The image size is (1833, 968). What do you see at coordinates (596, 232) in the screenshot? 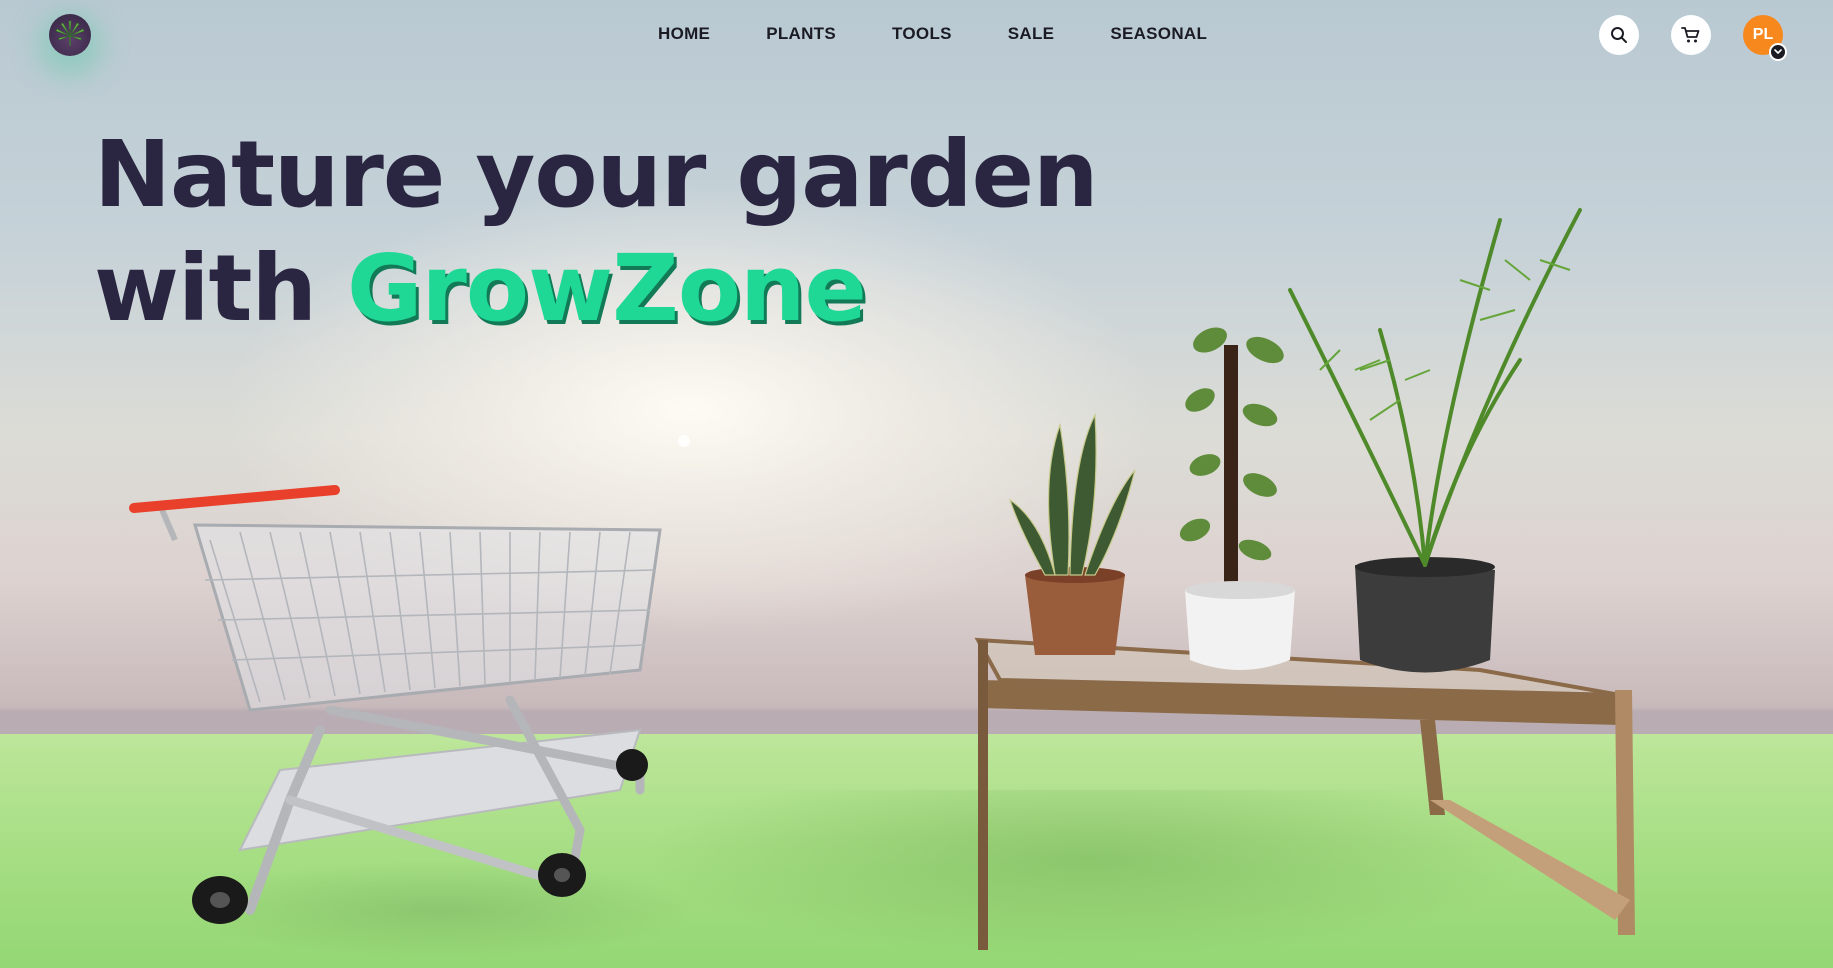
I see `hero-title: Nature your garden with GrowZone` at bounding box center [596, 232].